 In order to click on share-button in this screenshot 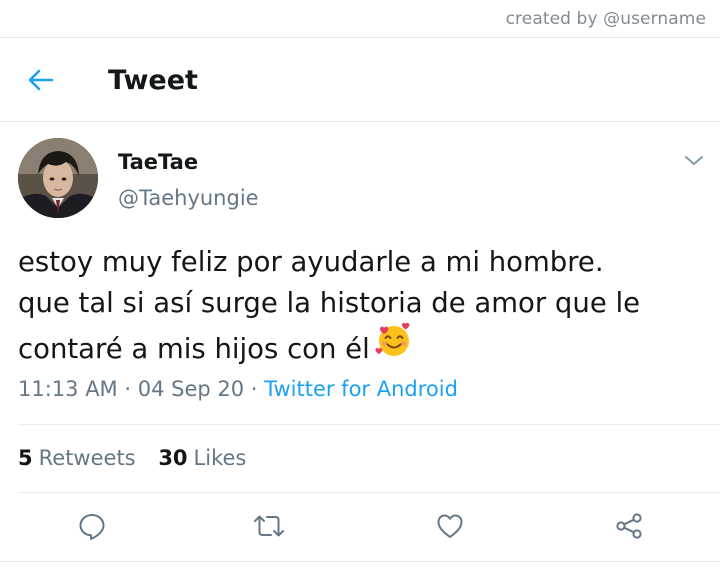, I will do `click(629, 526)`.